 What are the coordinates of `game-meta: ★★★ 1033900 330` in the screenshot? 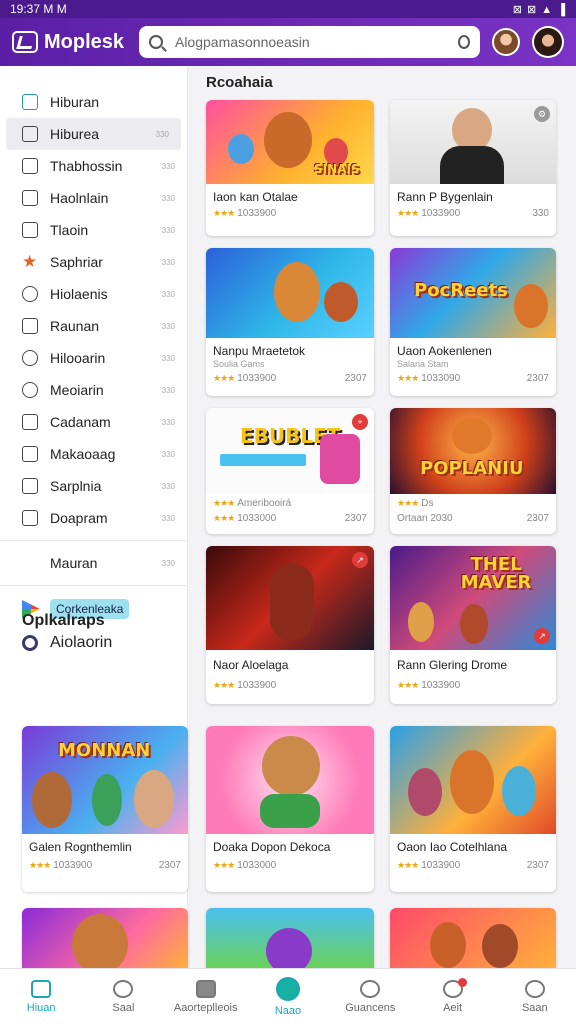 It's located at (473, 213).